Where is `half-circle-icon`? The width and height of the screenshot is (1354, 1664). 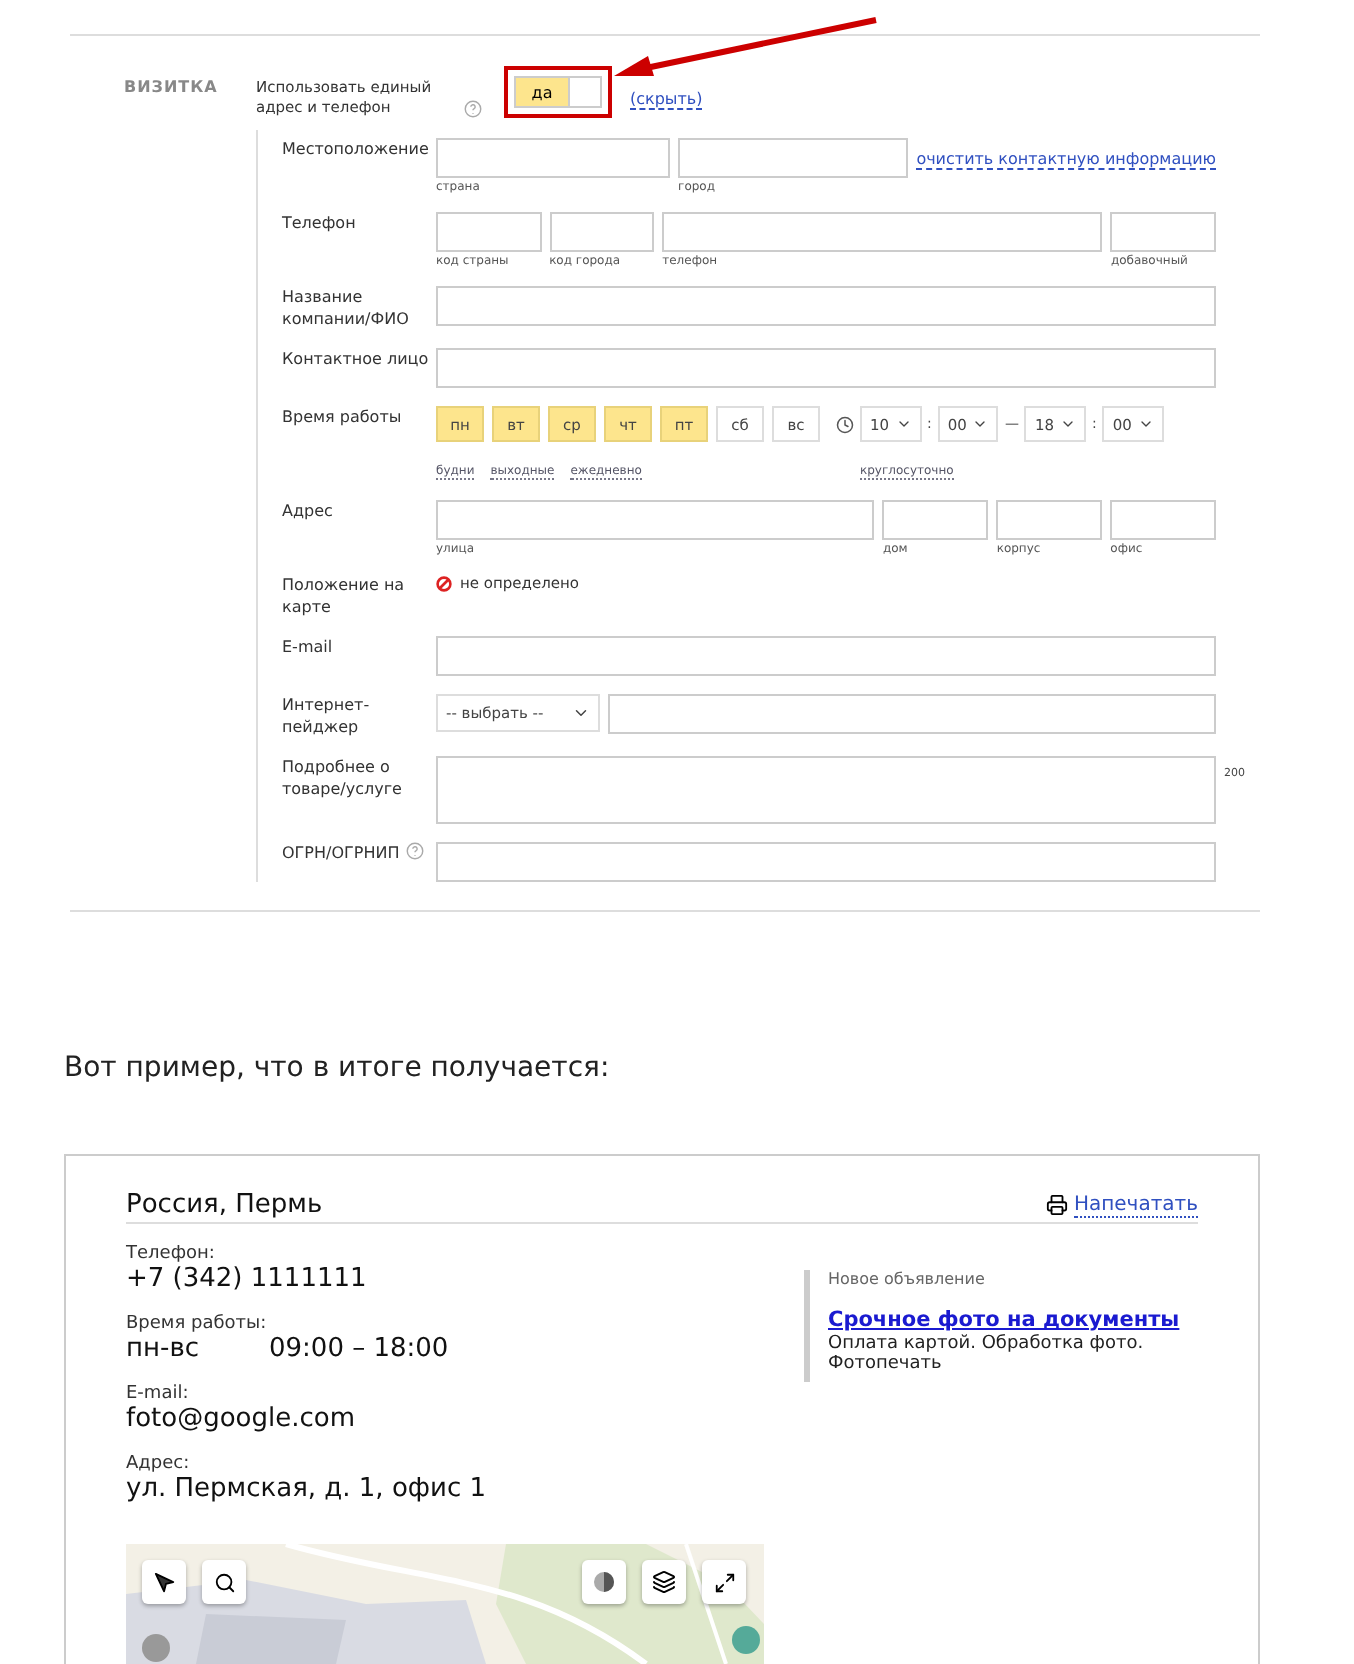
half-circle-icon is located at coordinates (604, 1582).